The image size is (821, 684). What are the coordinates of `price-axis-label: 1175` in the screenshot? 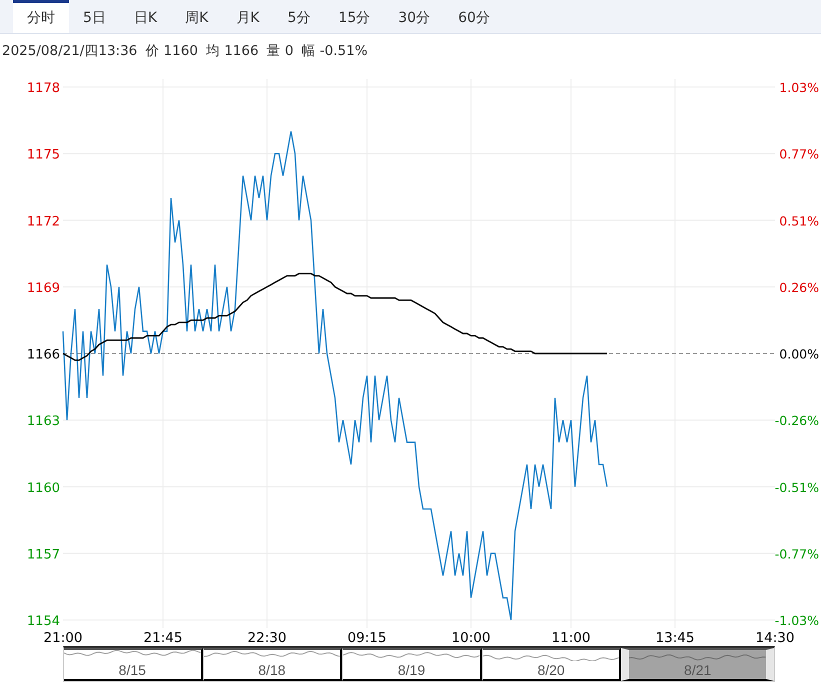 It's located at (43, 155).